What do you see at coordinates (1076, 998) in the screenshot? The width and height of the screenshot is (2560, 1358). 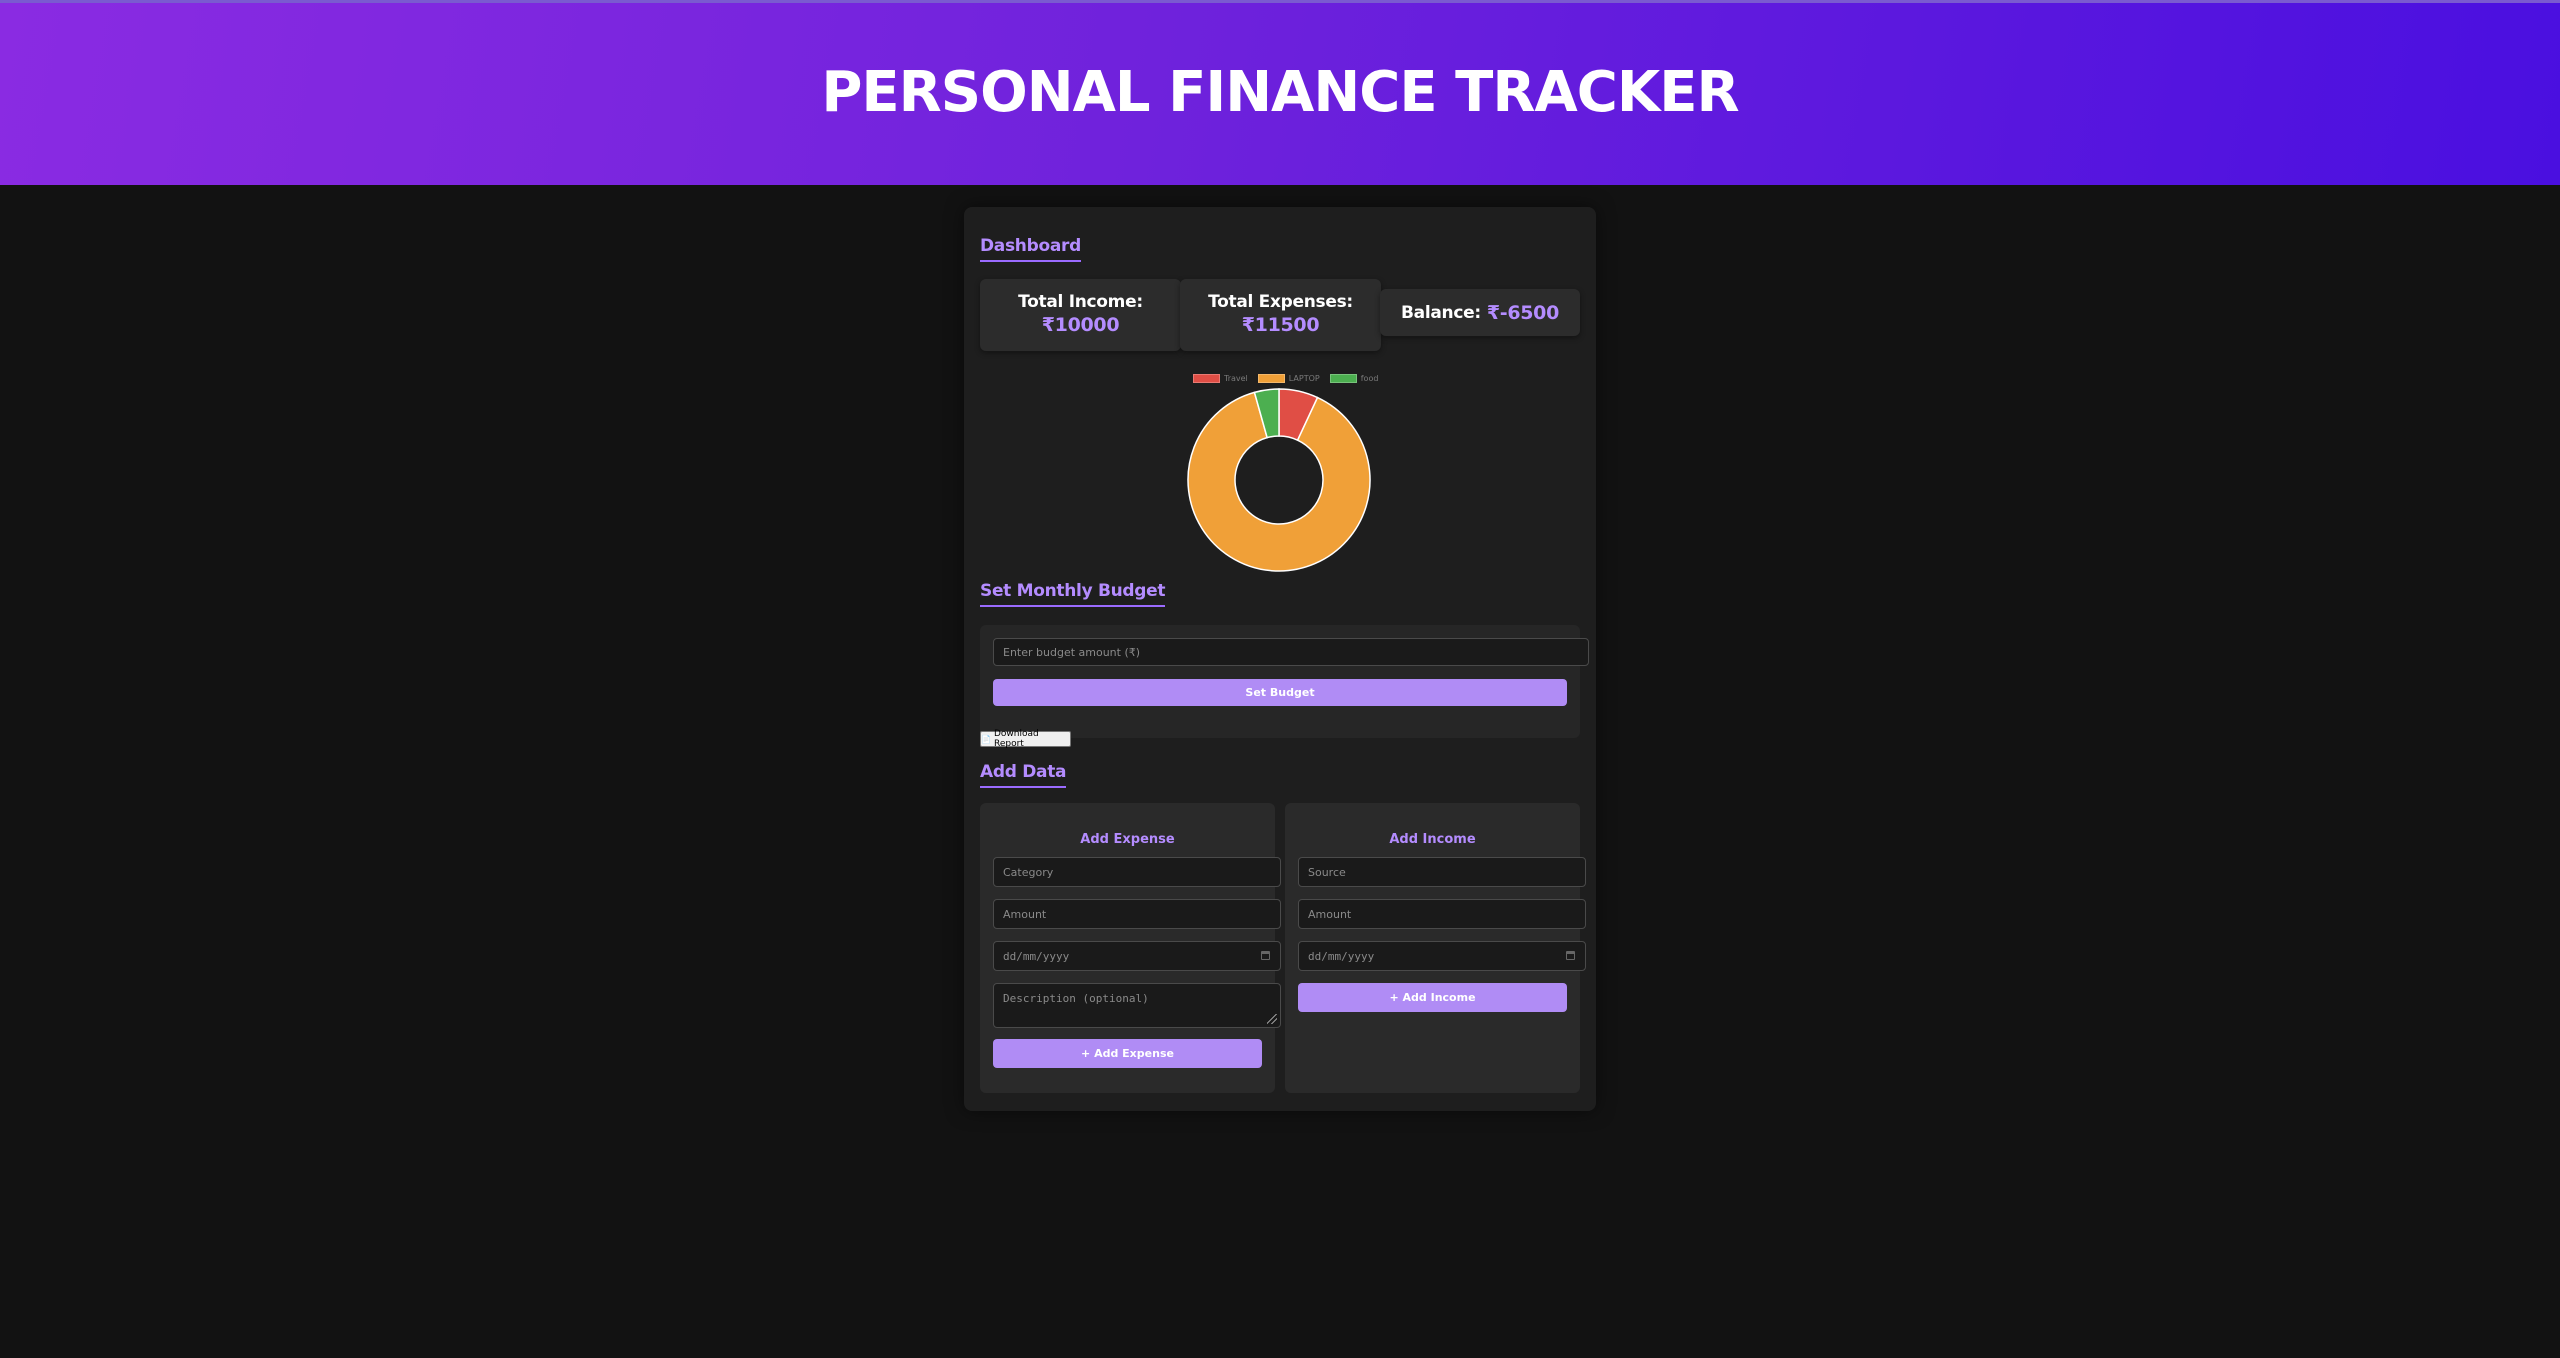 I see `expense-description-placeholder: Description (optional)` at bounding box center [1076, 998].